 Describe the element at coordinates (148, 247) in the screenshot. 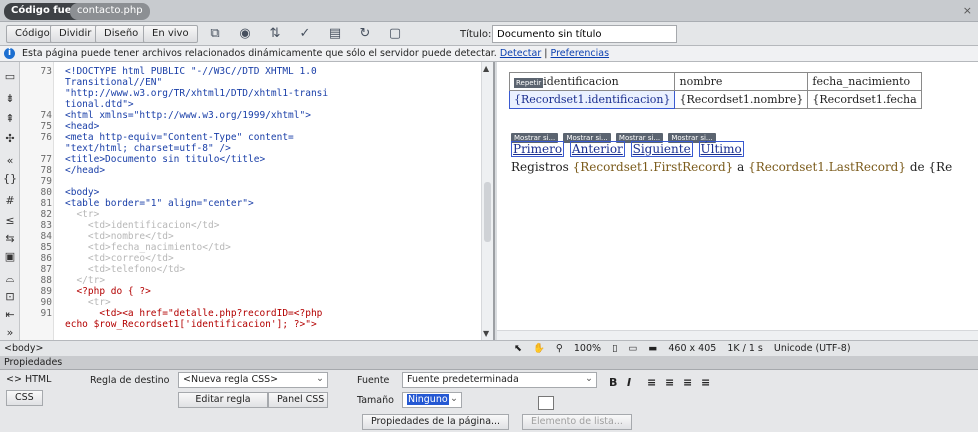

I see `code-line: <td>fecha_nacimiento</td>` at that location.